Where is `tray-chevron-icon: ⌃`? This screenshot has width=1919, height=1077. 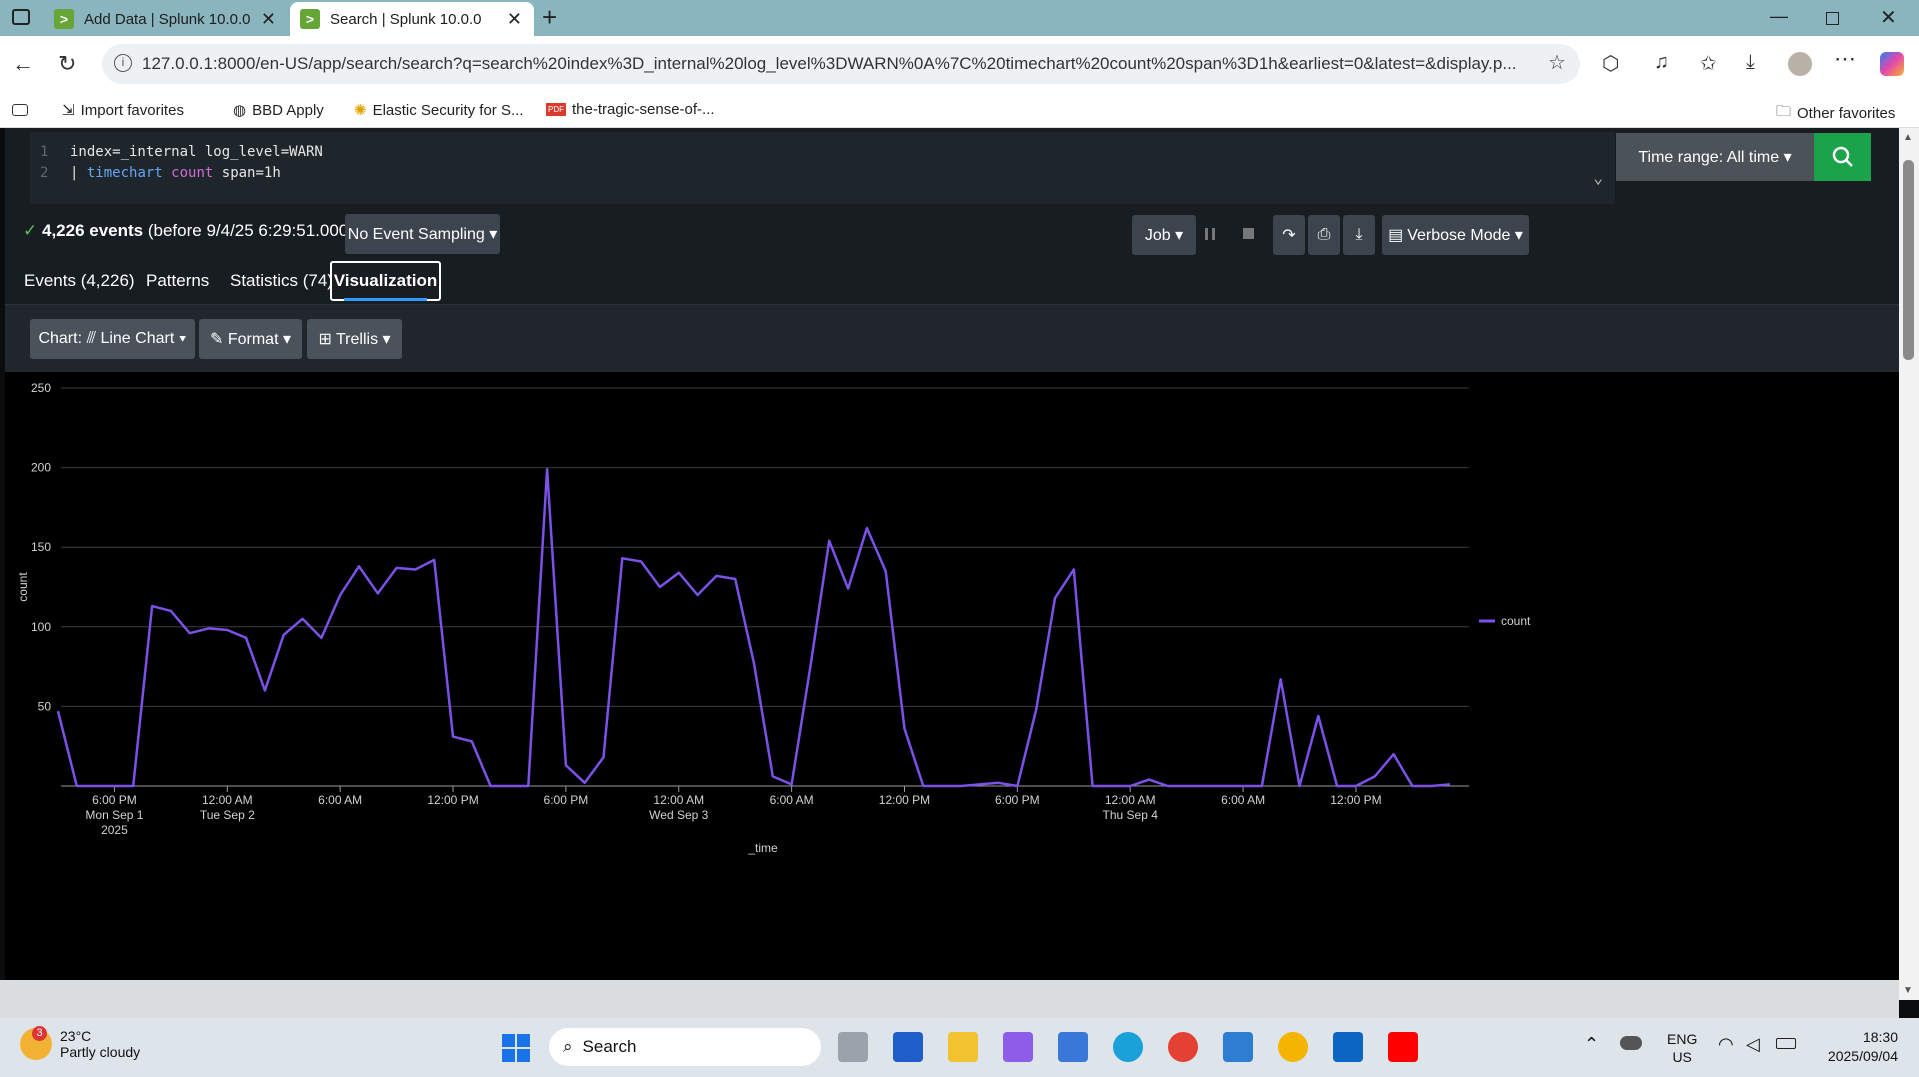
tray-chevron-icon: ⌃ is located at coordinates (1591, 1044).